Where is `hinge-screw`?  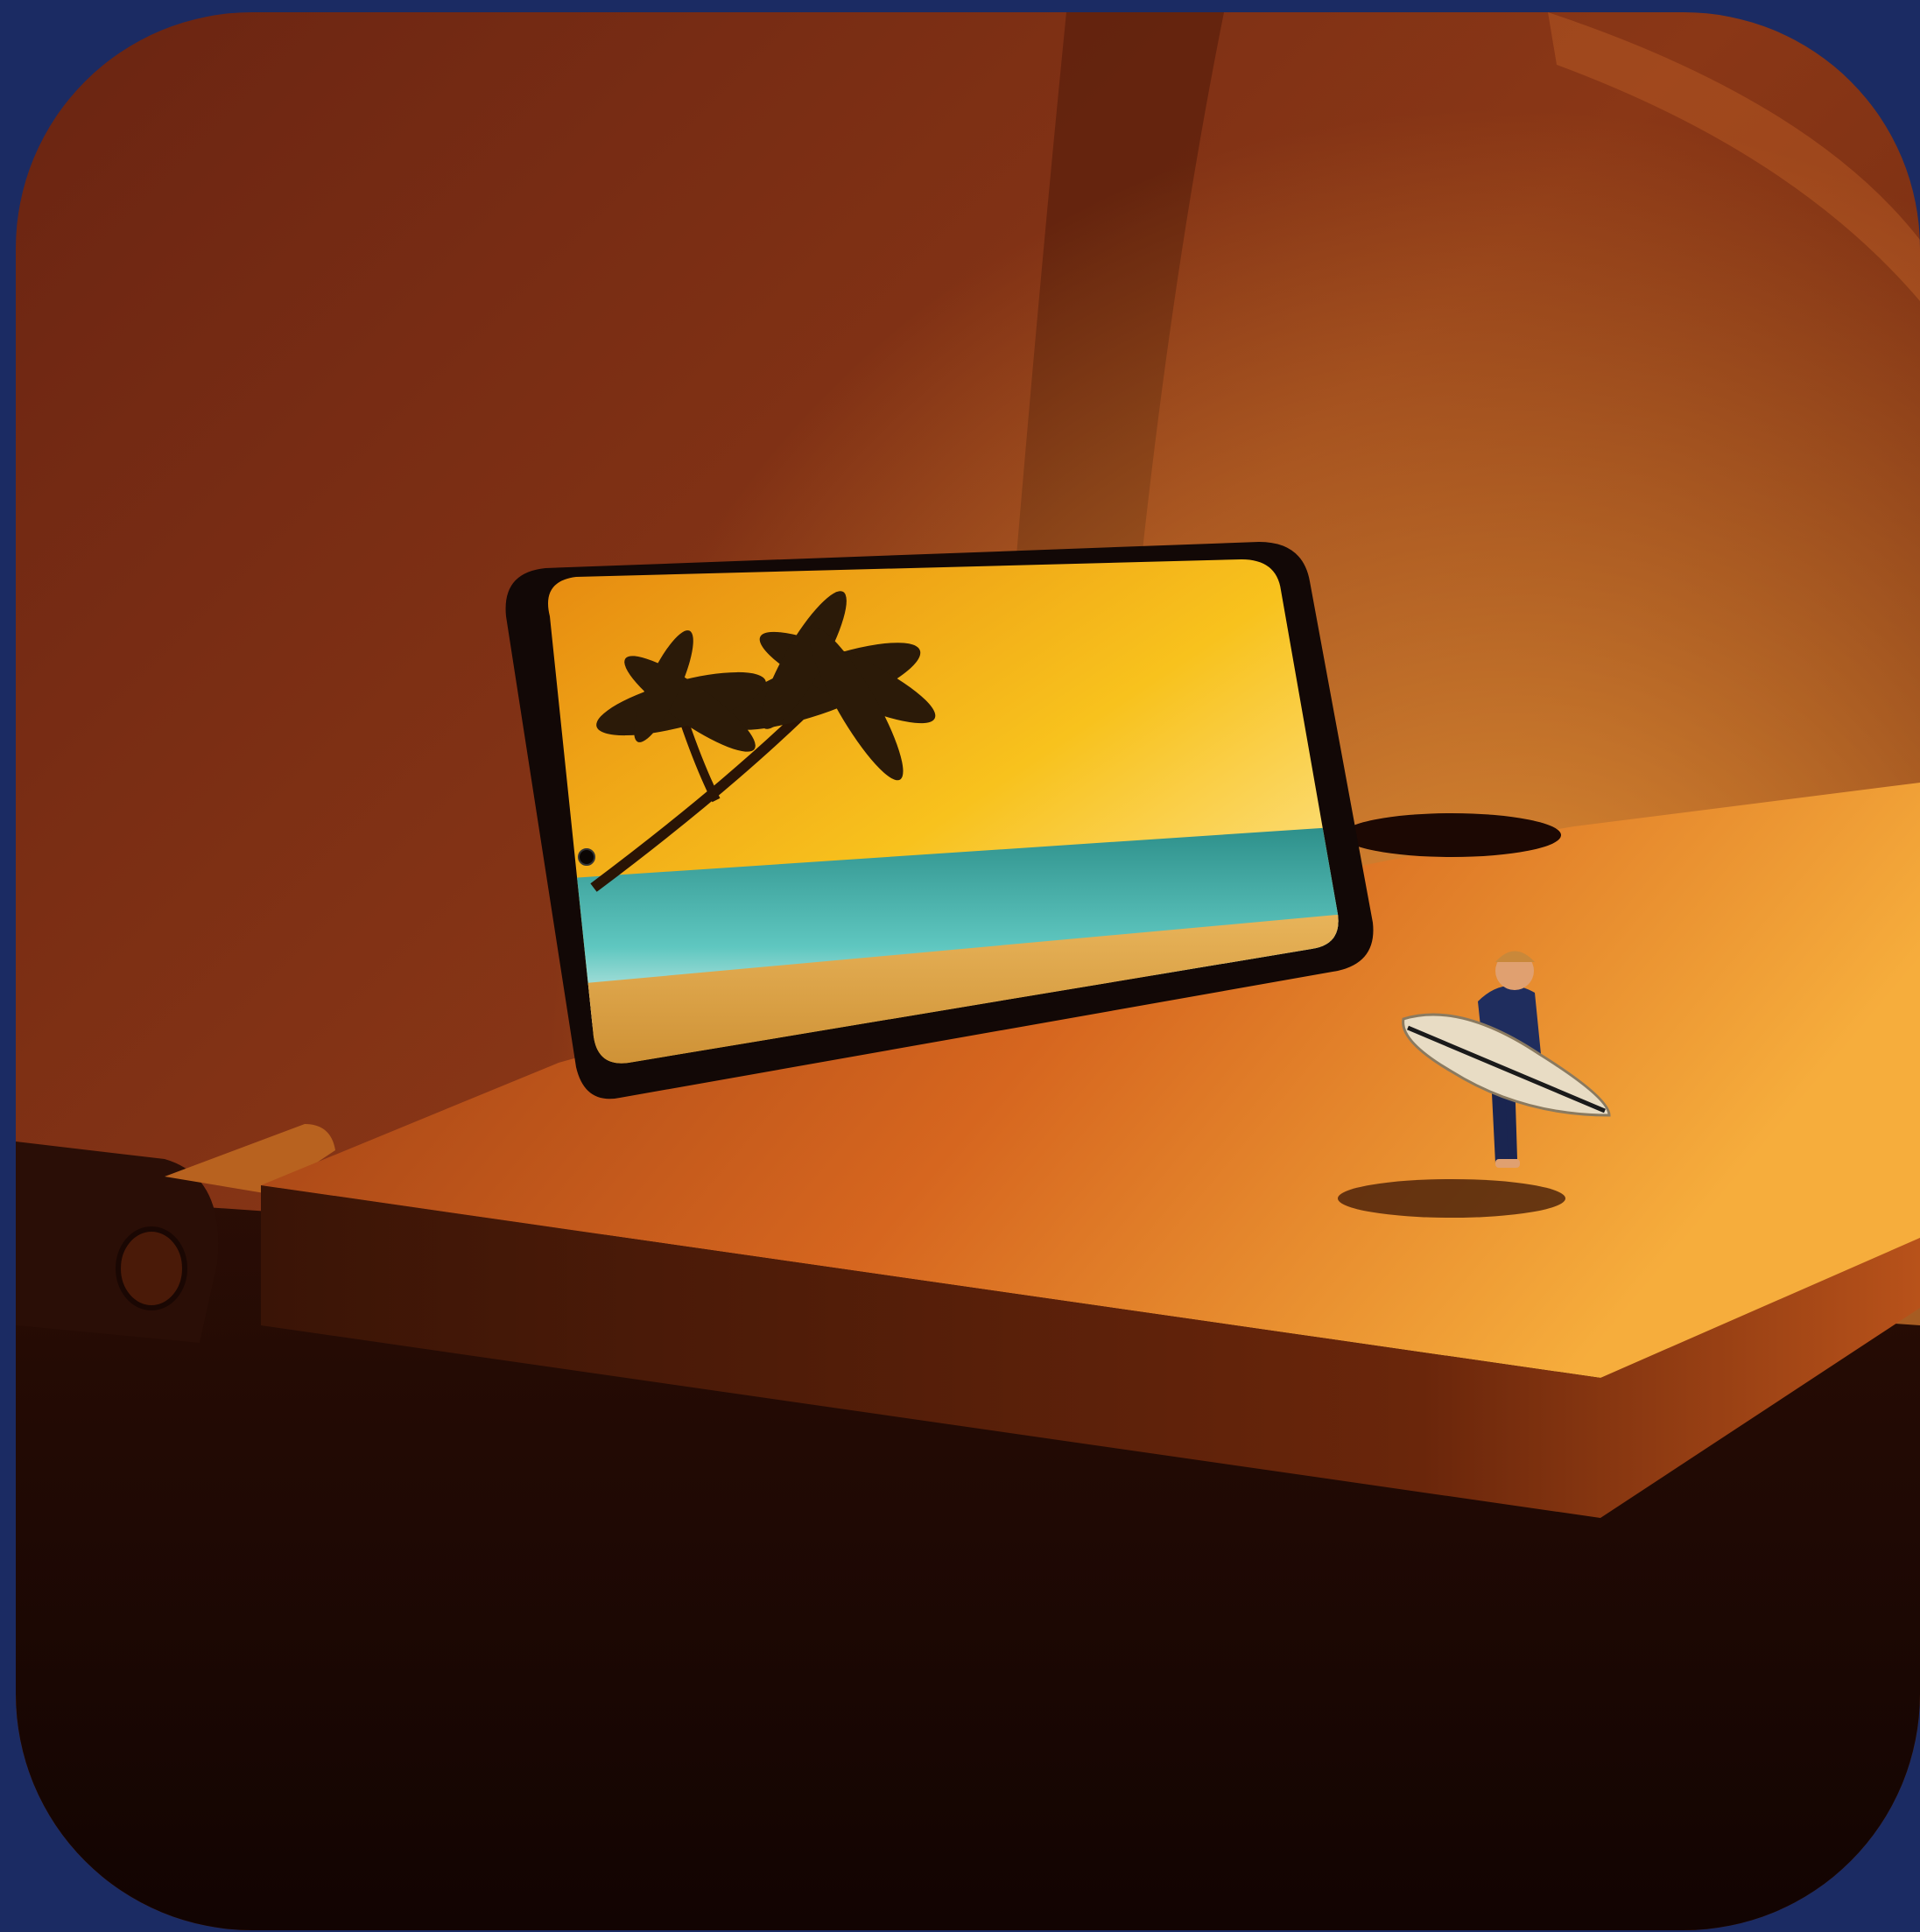
hinge-screw is located at coordinates (151, 1268).